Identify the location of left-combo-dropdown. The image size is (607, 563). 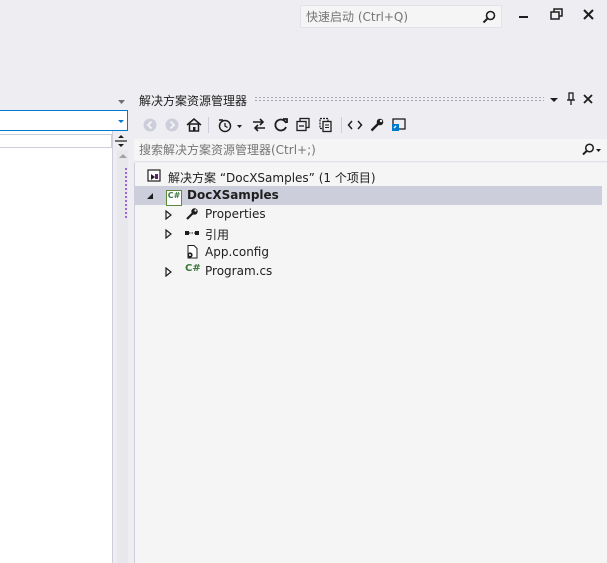
(122, 120).